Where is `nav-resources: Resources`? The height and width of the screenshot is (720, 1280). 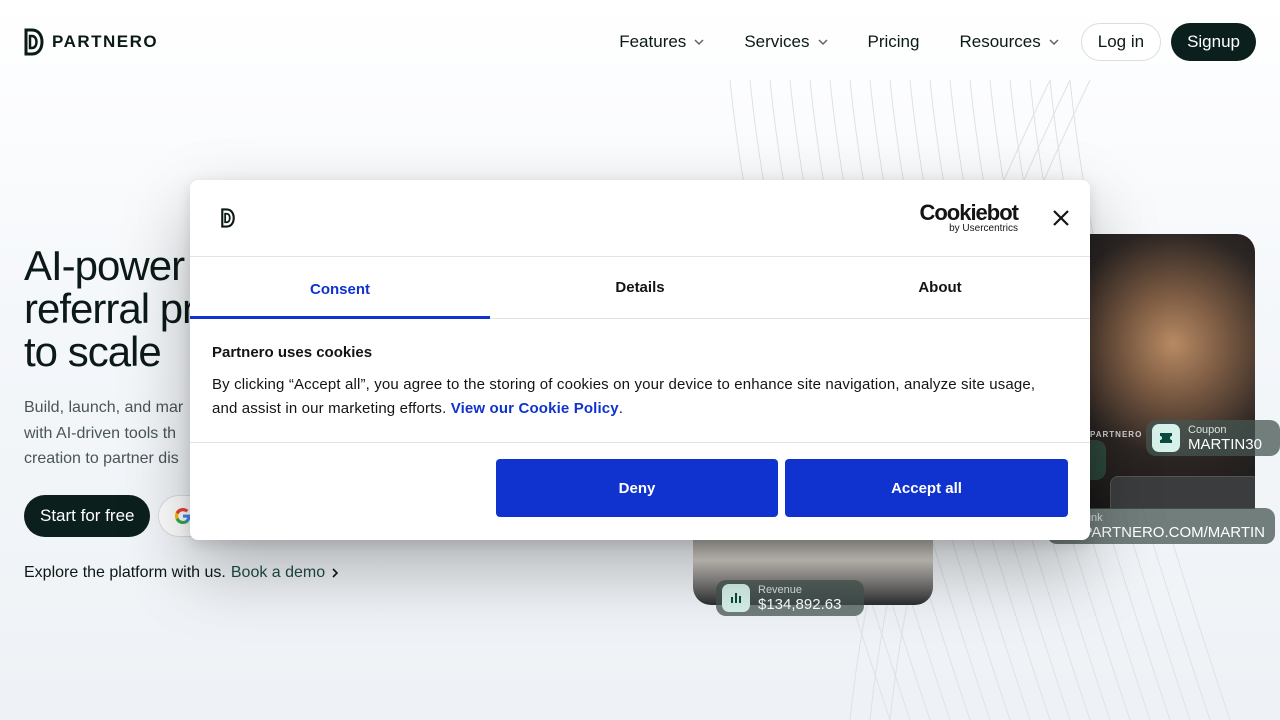 nav-resources: Resources is located at coordinates (1009, 42).